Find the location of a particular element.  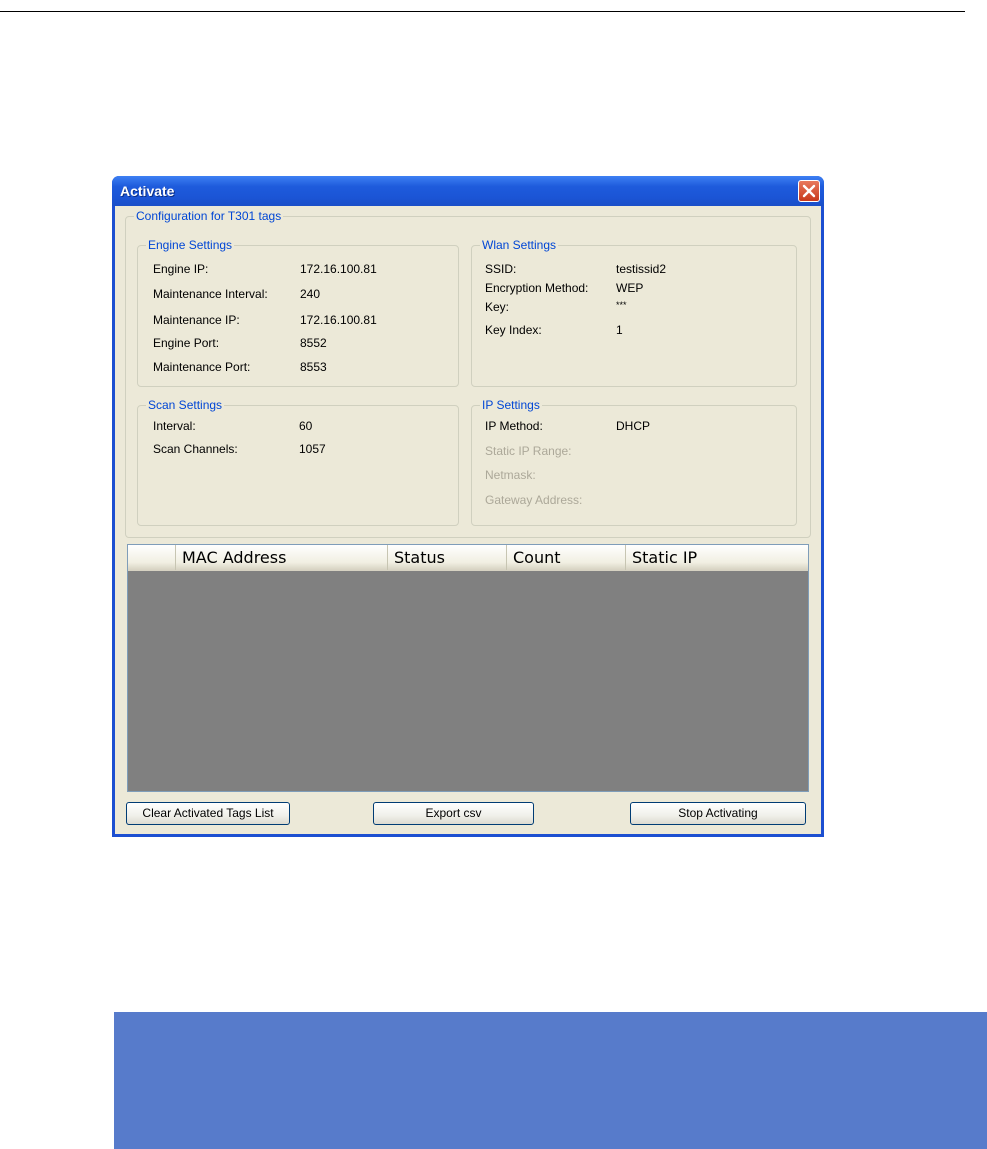

engine-ip-label: Engine IP: is located at coordinates (181, 269).